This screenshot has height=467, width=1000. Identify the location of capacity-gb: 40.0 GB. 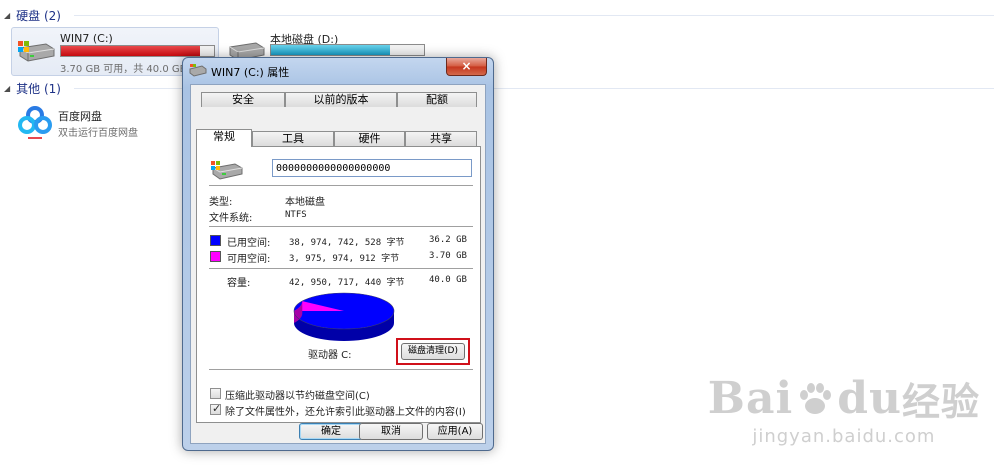
(448, 280).